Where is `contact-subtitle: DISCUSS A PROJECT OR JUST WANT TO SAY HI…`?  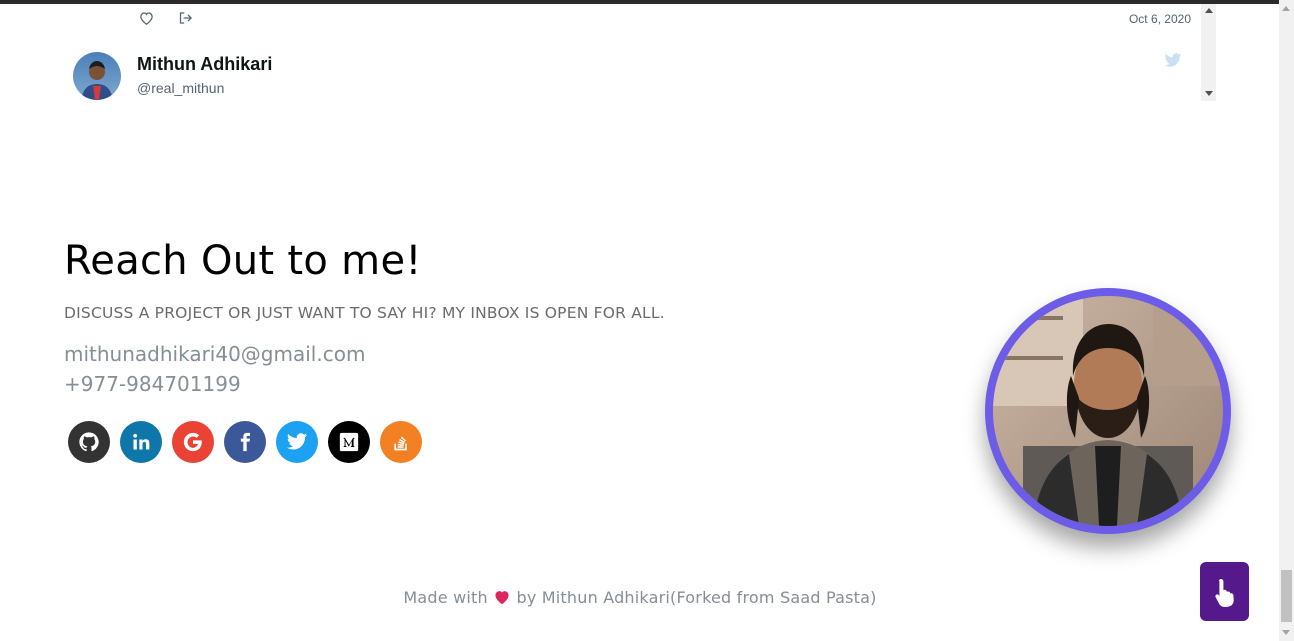
contact-subtitle: DISCUSS A PROJECT OR JUST WANT TO SAY HI… is located at coordinates (364, 313).